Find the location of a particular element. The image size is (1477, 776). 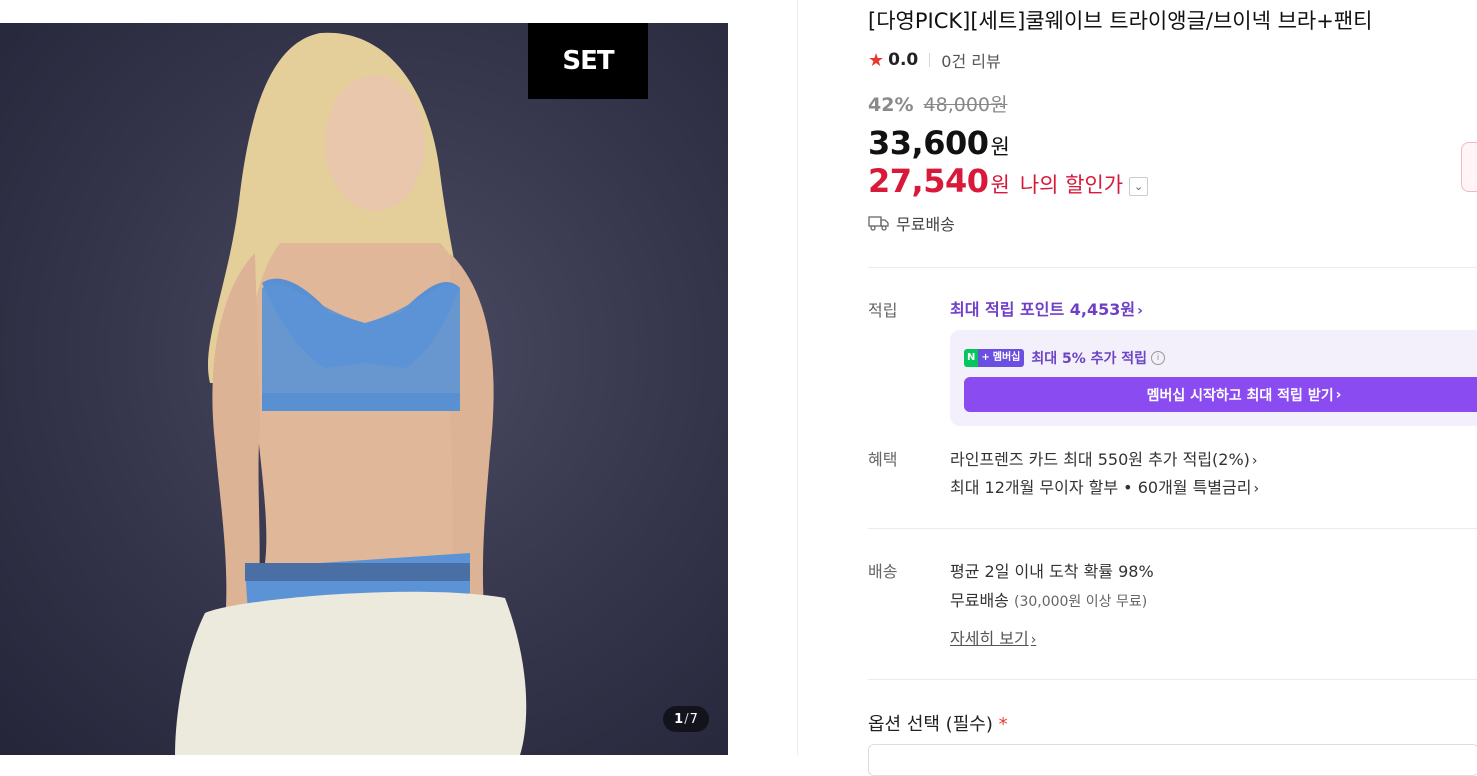

installment-benefit-text: 최대 12개월 무이자 할부 • 60개월 특별금리 is located at coordinates (1101, 487).